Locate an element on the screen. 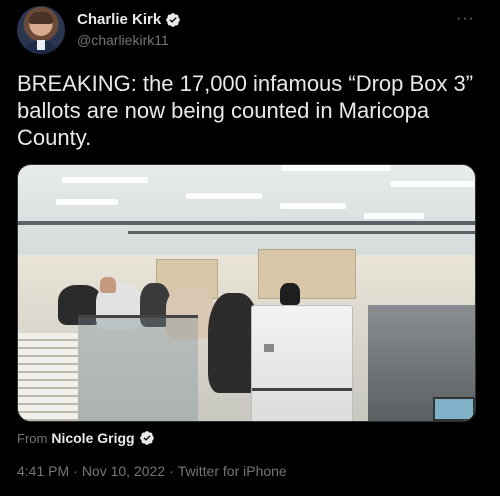  author-handle: @charliekirk11 is located at coordinates (129, 40).